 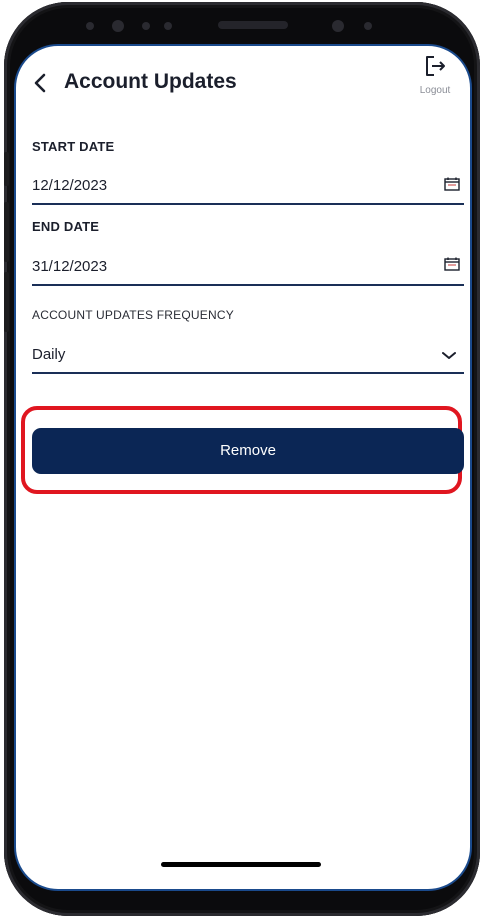 What do you see at coordinates (241, 864) in the screenshot?
I see `home-indicator` at bounding box center [241, 864].